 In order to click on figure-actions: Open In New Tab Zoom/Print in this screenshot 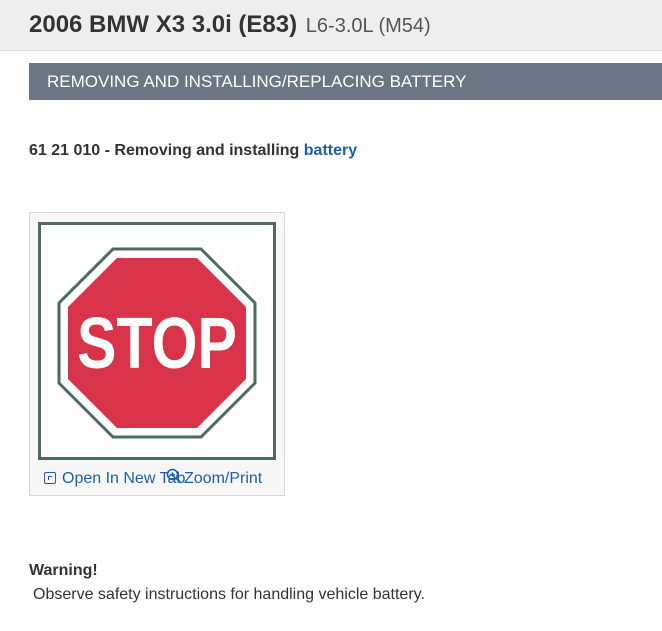, I will do `click(164, 479)`.